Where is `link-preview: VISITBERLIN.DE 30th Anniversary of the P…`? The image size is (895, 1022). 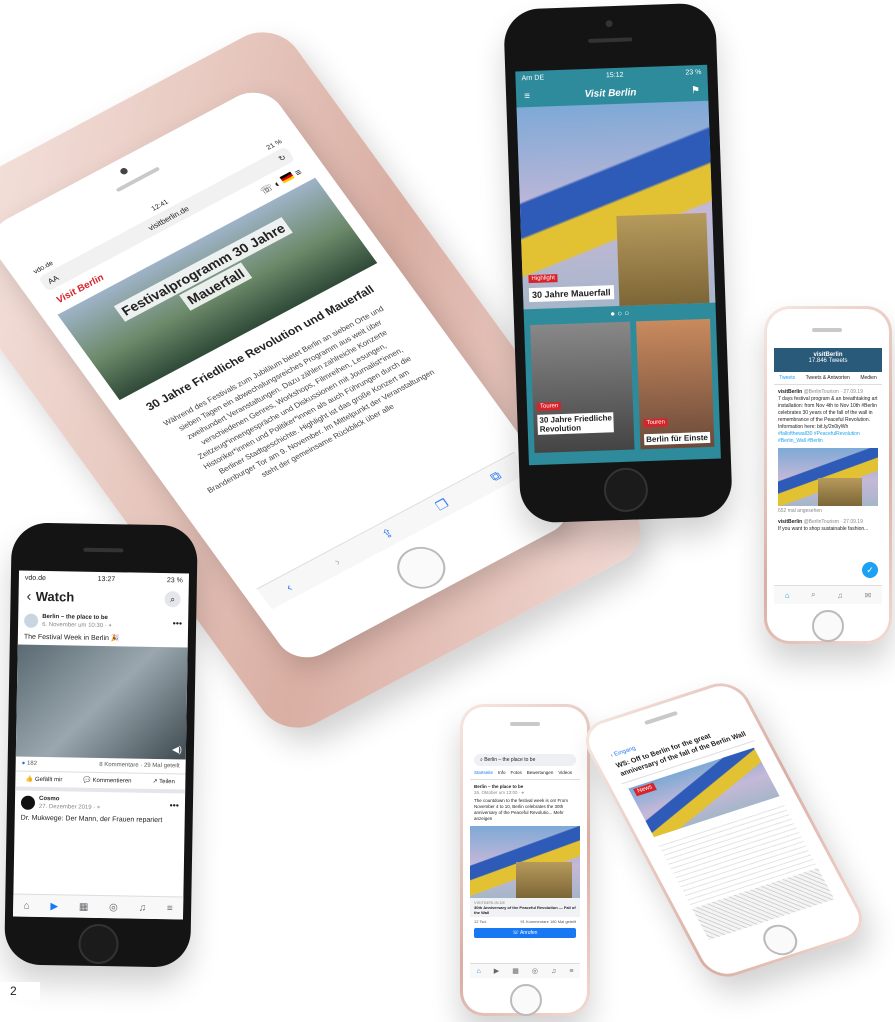
link-preview: VISITBERLIN.DE 30th Anniversary of the P… is located at coordinates (525, 907).